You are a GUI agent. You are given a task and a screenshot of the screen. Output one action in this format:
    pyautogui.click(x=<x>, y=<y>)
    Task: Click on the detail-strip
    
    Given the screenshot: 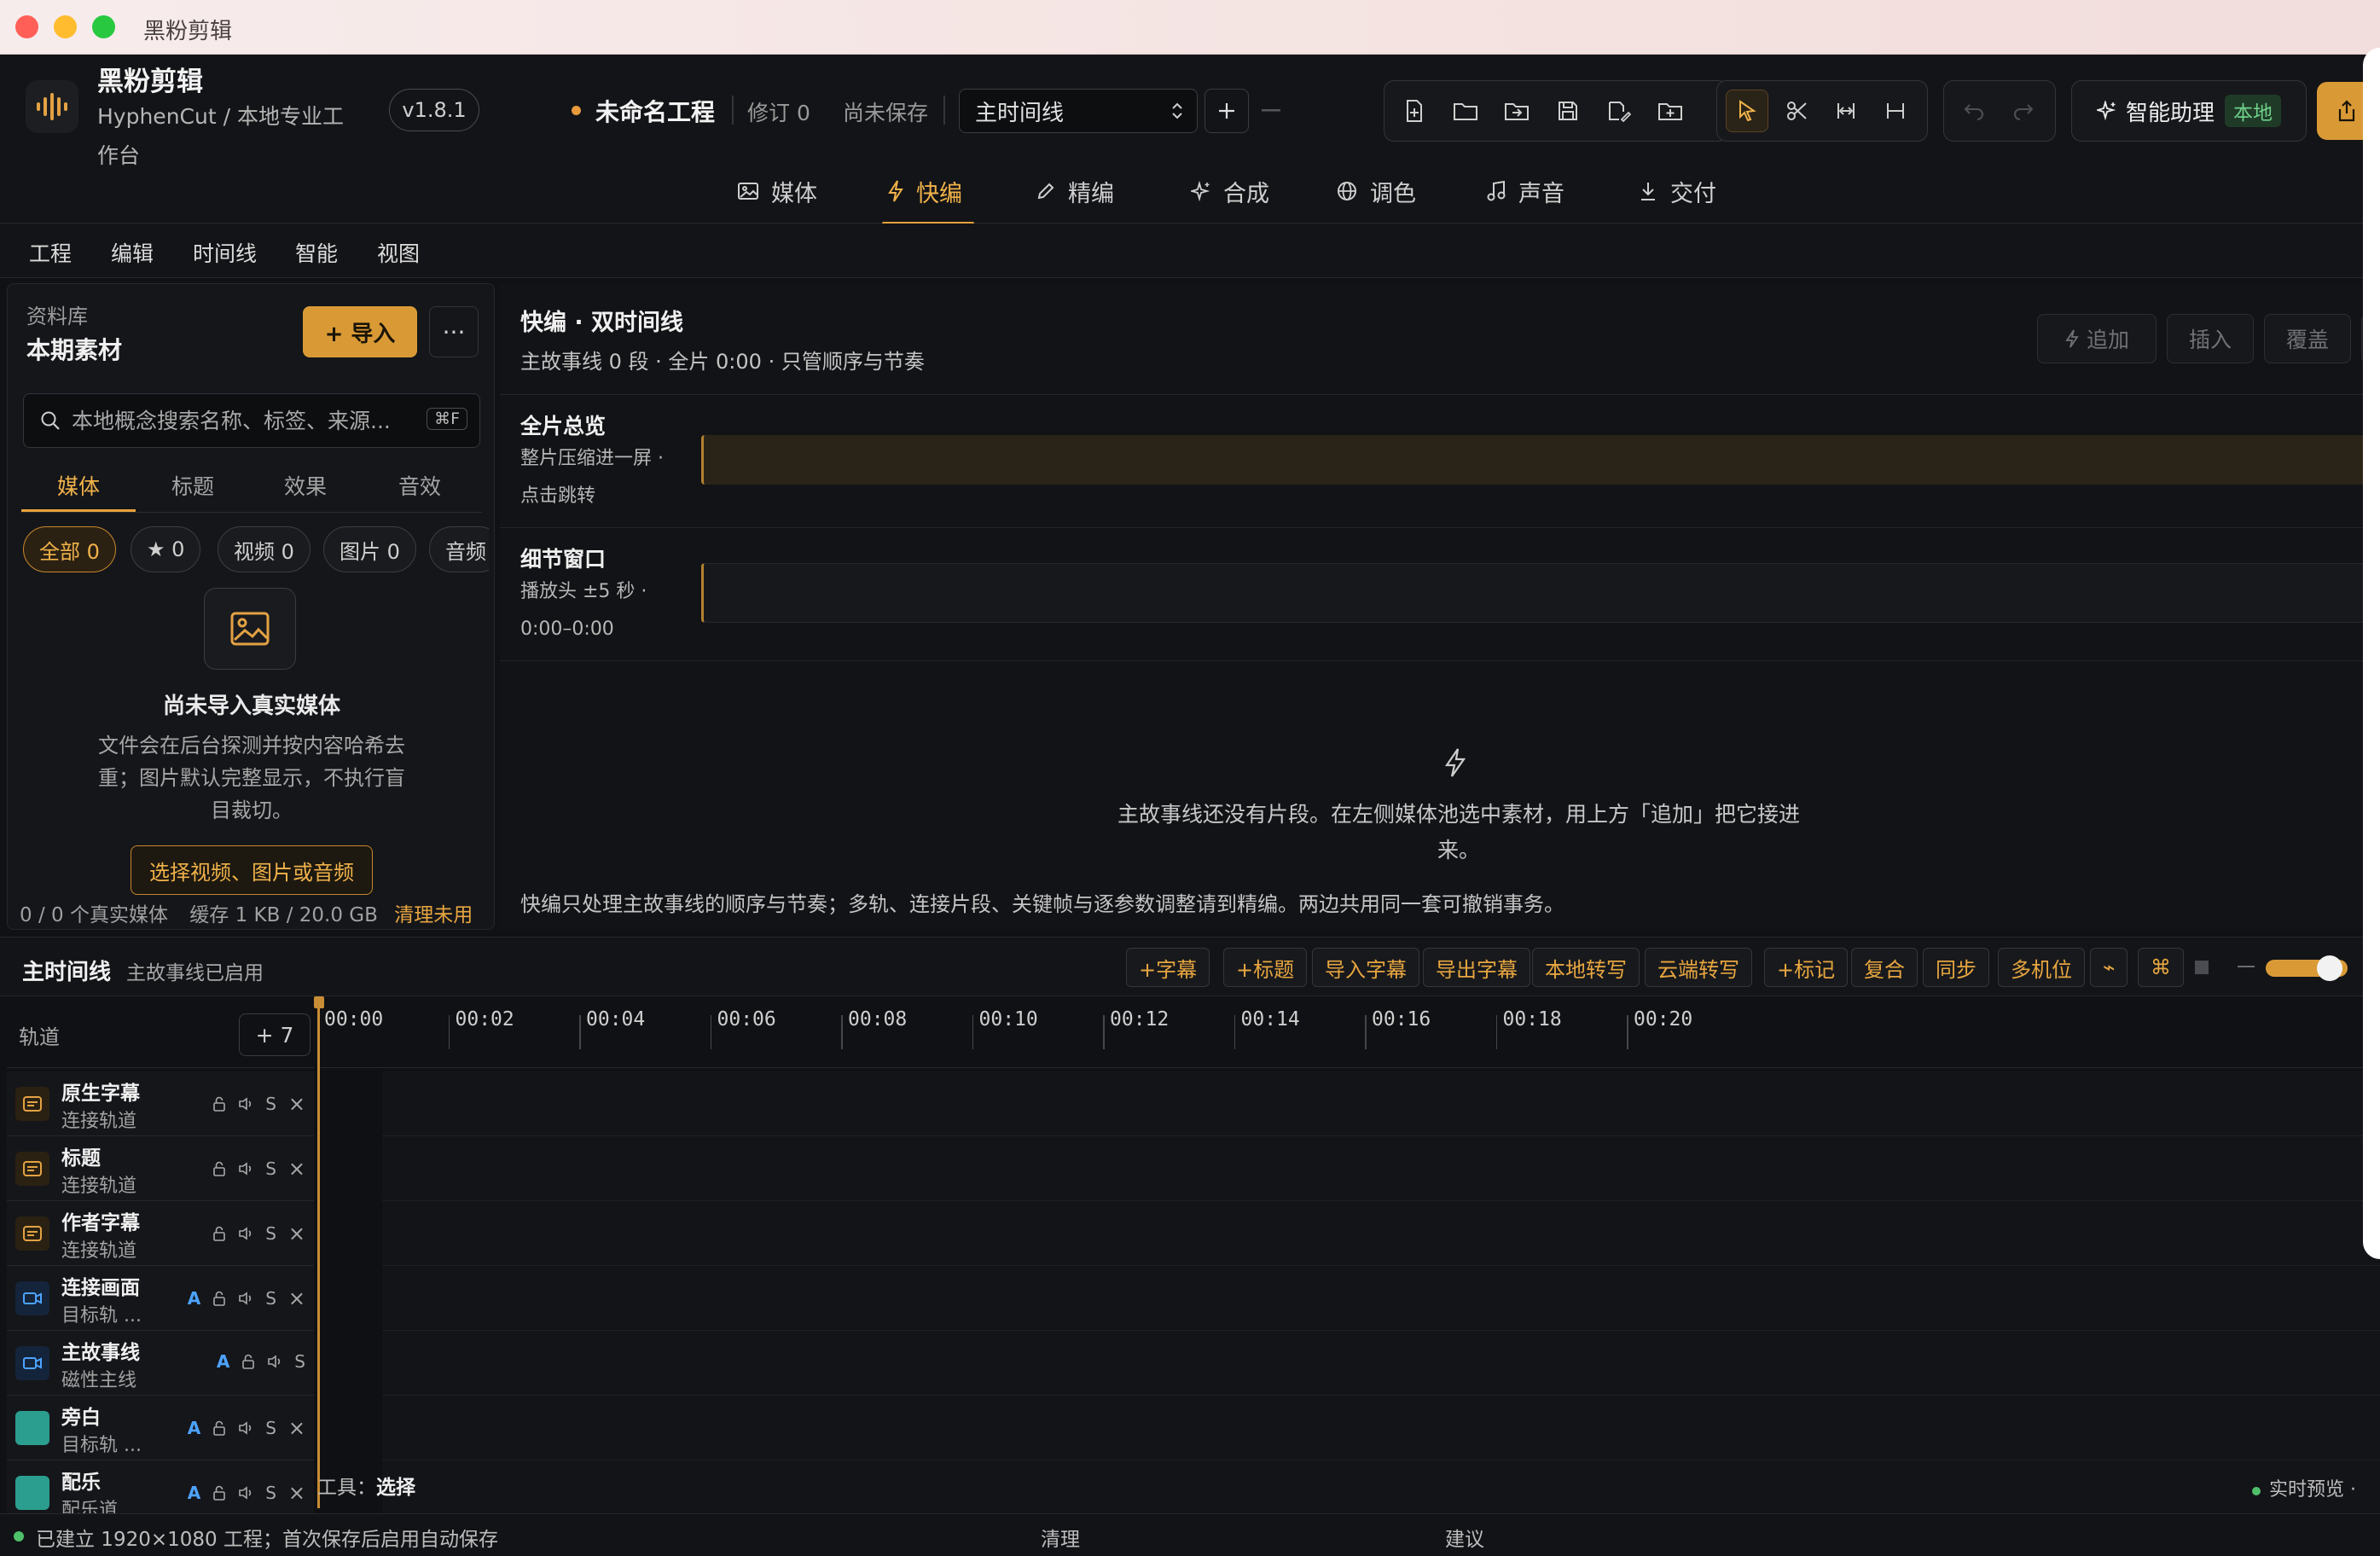 What is the action you would take?
    pyautogui.click(x=1540, y=593)
    